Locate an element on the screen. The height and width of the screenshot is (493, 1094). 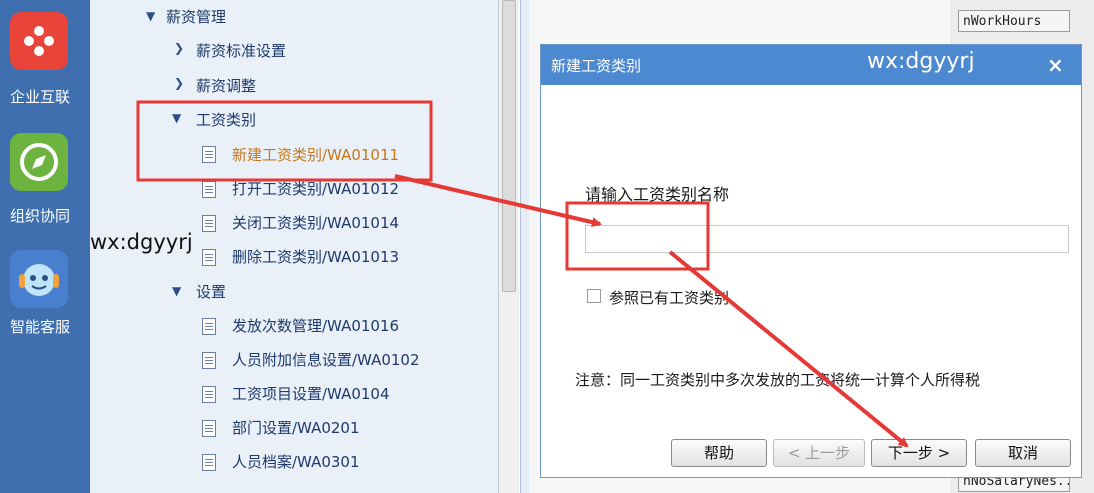
rail-label-enterprise: 企业互联 is located at coordinates (40, 96).